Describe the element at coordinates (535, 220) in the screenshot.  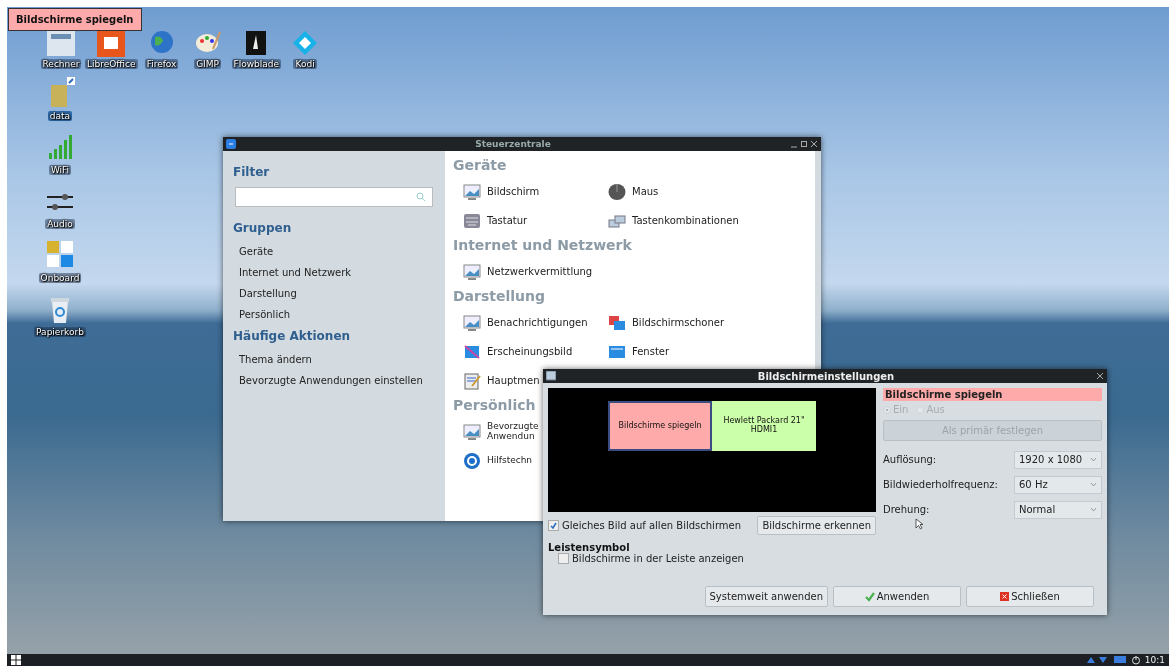
I see `settings-item: Tastatur` at that location.